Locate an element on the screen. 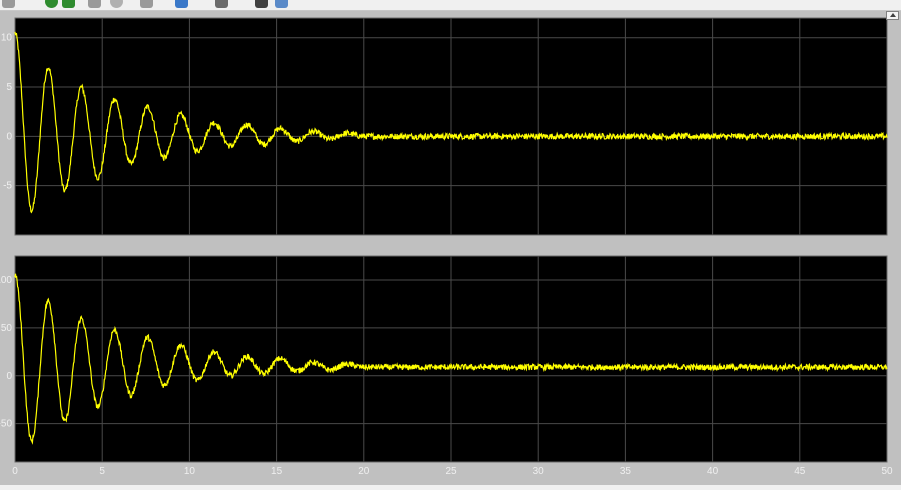 The width and height of the screenshot is (901, 490). x-tick-label: 50 is located at coordinates (887, 471).